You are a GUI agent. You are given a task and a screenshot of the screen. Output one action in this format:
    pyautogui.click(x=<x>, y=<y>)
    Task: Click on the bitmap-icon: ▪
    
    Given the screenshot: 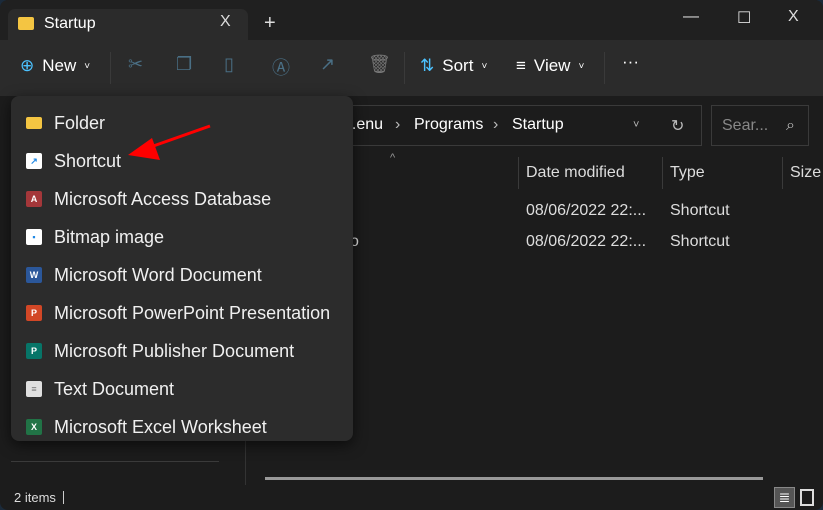 What is the action you would take?
    pyautogui.click(x=34, y=237)
    